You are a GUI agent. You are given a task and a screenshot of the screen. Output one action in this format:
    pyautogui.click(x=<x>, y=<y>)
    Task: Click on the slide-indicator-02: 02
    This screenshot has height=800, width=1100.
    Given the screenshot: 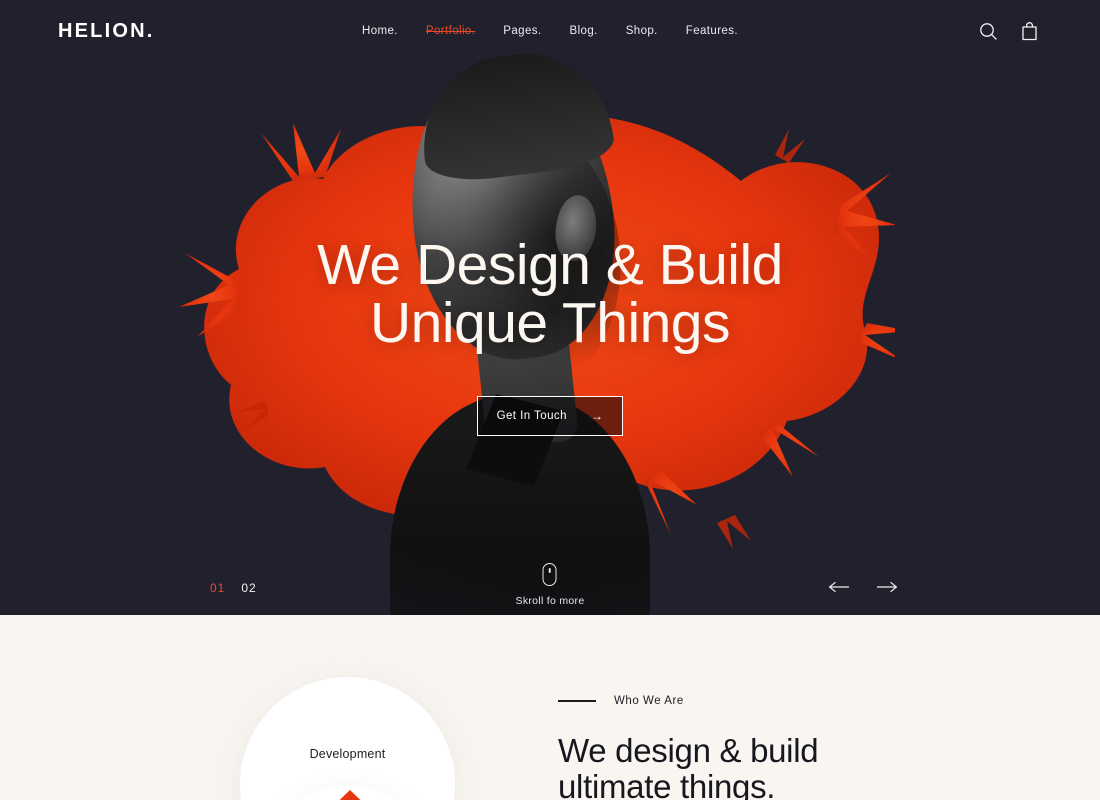 What is the action you would take?
    pyautogui.click(x=248, y=588)
    